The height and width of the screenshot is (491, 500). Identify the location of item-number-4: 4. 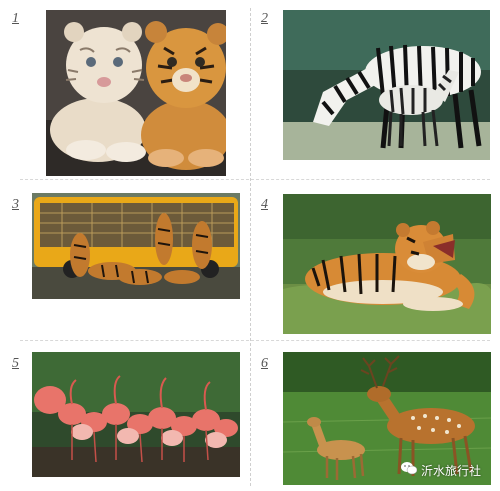
(264, 204).